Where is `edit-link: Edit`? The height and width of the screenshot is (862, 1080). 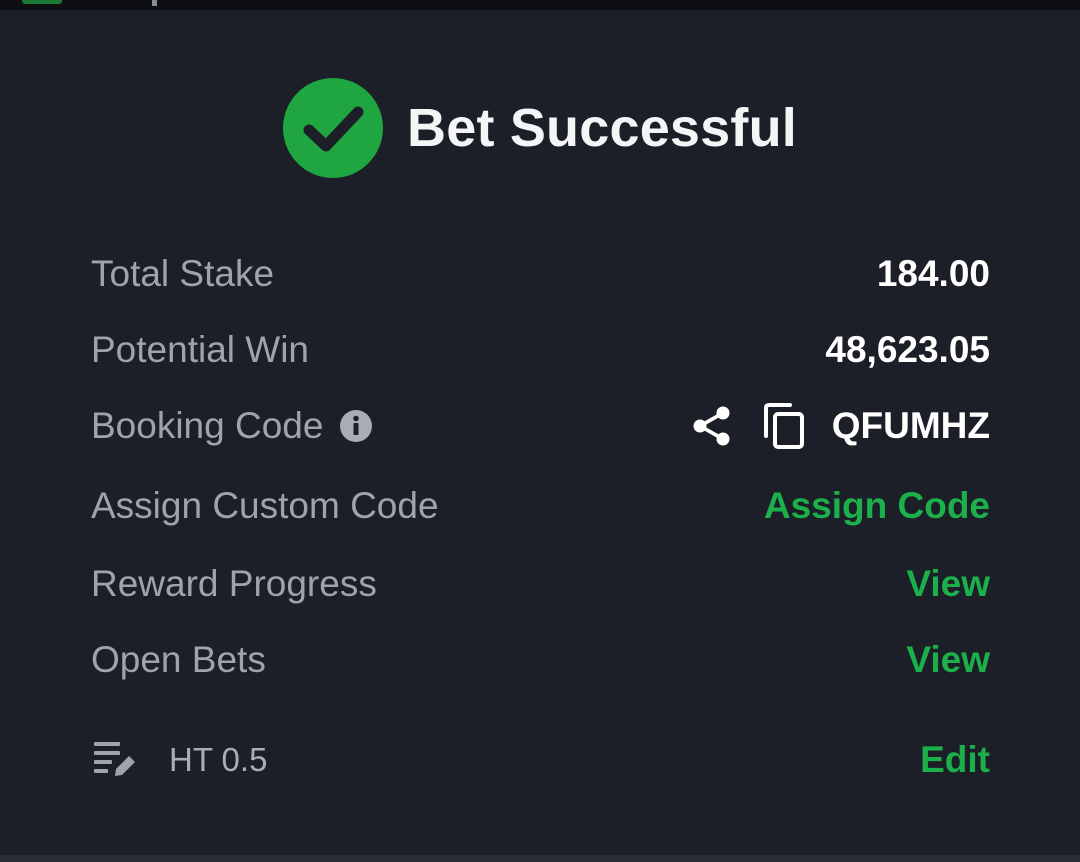 edit-link: Edit is located at coordinates (955, 760).